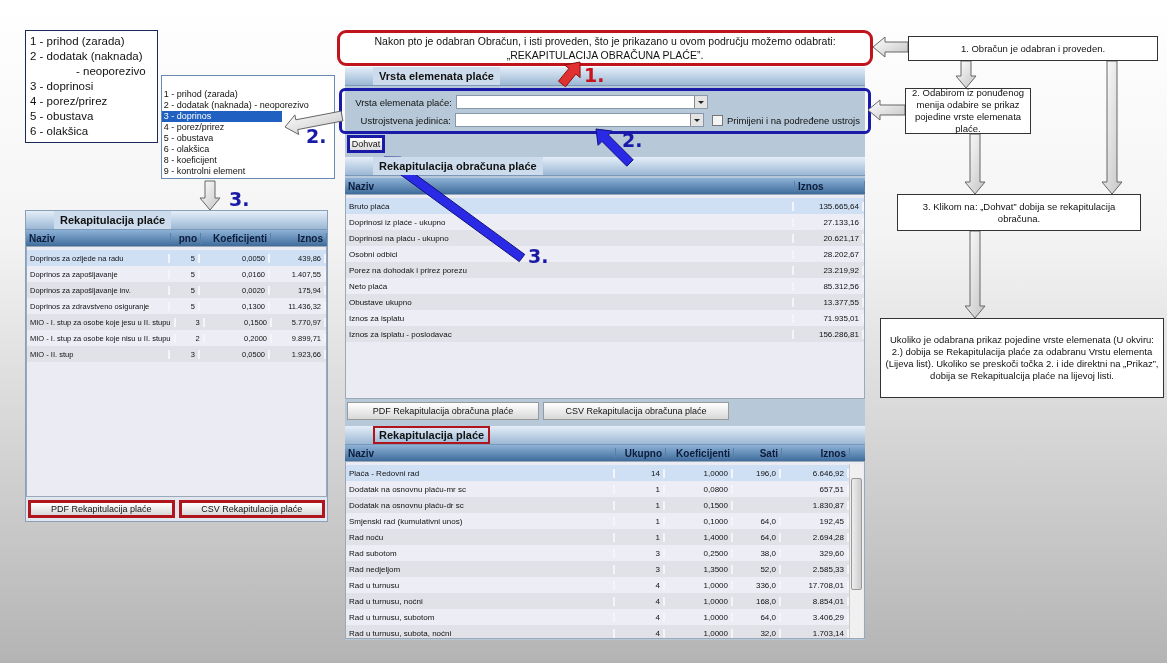 The width and height of the screenshot is (1167, 663). What do you see at coordinates (1019, 212) in the screenshot?
I see `flow-step-box: 3. Klikom na: „Dohvat” dobija se rekapitulacija obračuna.` at bounding box center [1019, 212].